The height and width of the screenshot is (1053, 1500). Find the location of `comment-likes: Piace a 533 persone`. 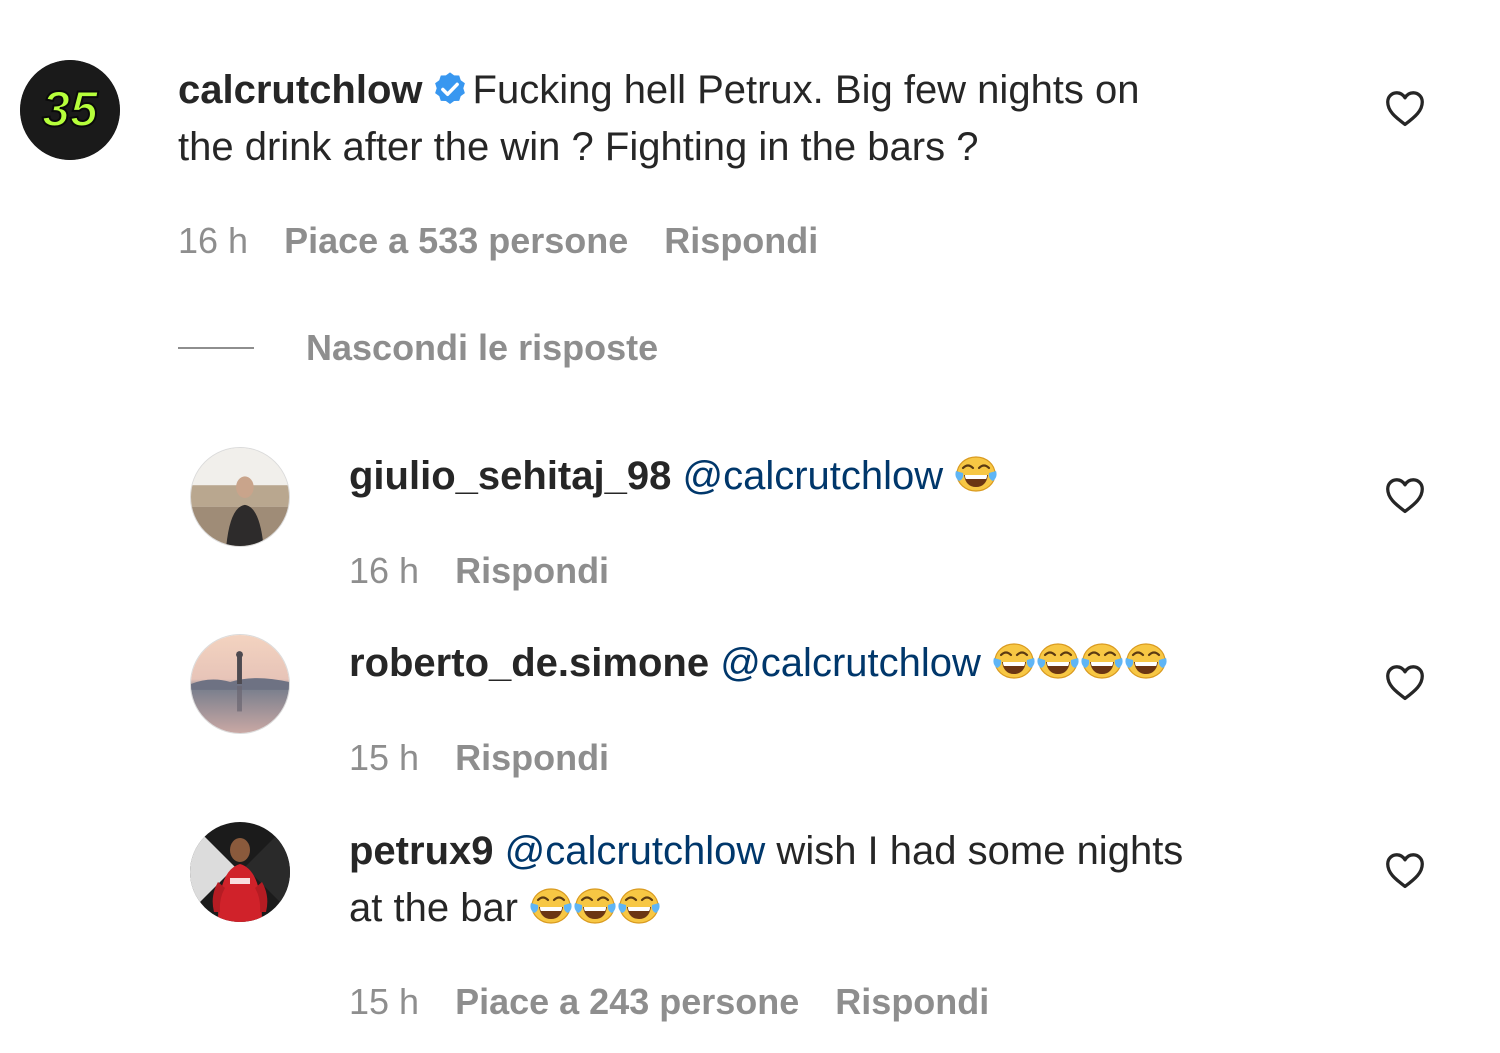

comment-likes: Piace a 533 persone is located at coordinates (456, 240).